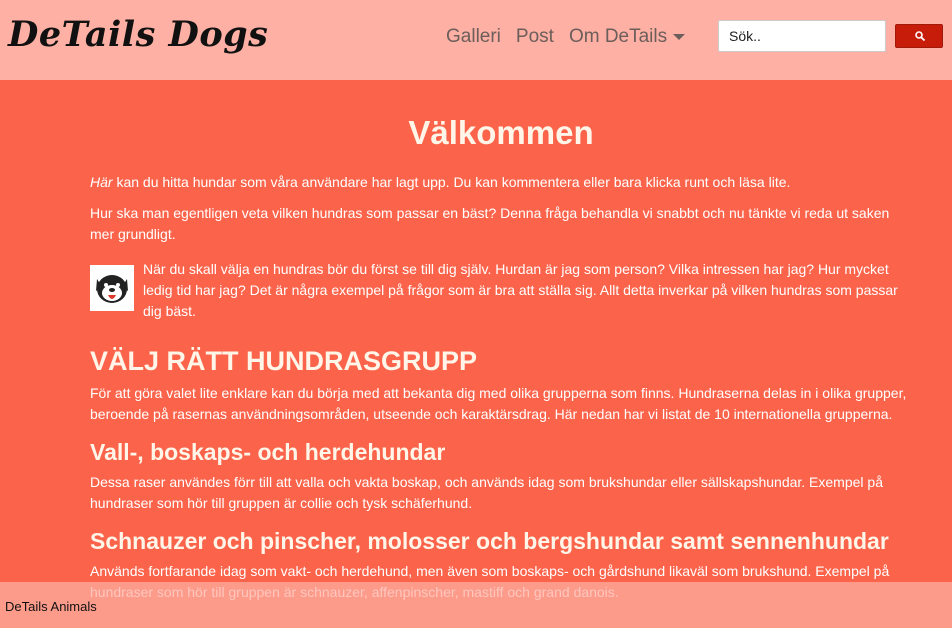 This screenshot has height=628, width=952. I want to click on nav-links: Galleri Post Om DeTails, so click(573, 37).